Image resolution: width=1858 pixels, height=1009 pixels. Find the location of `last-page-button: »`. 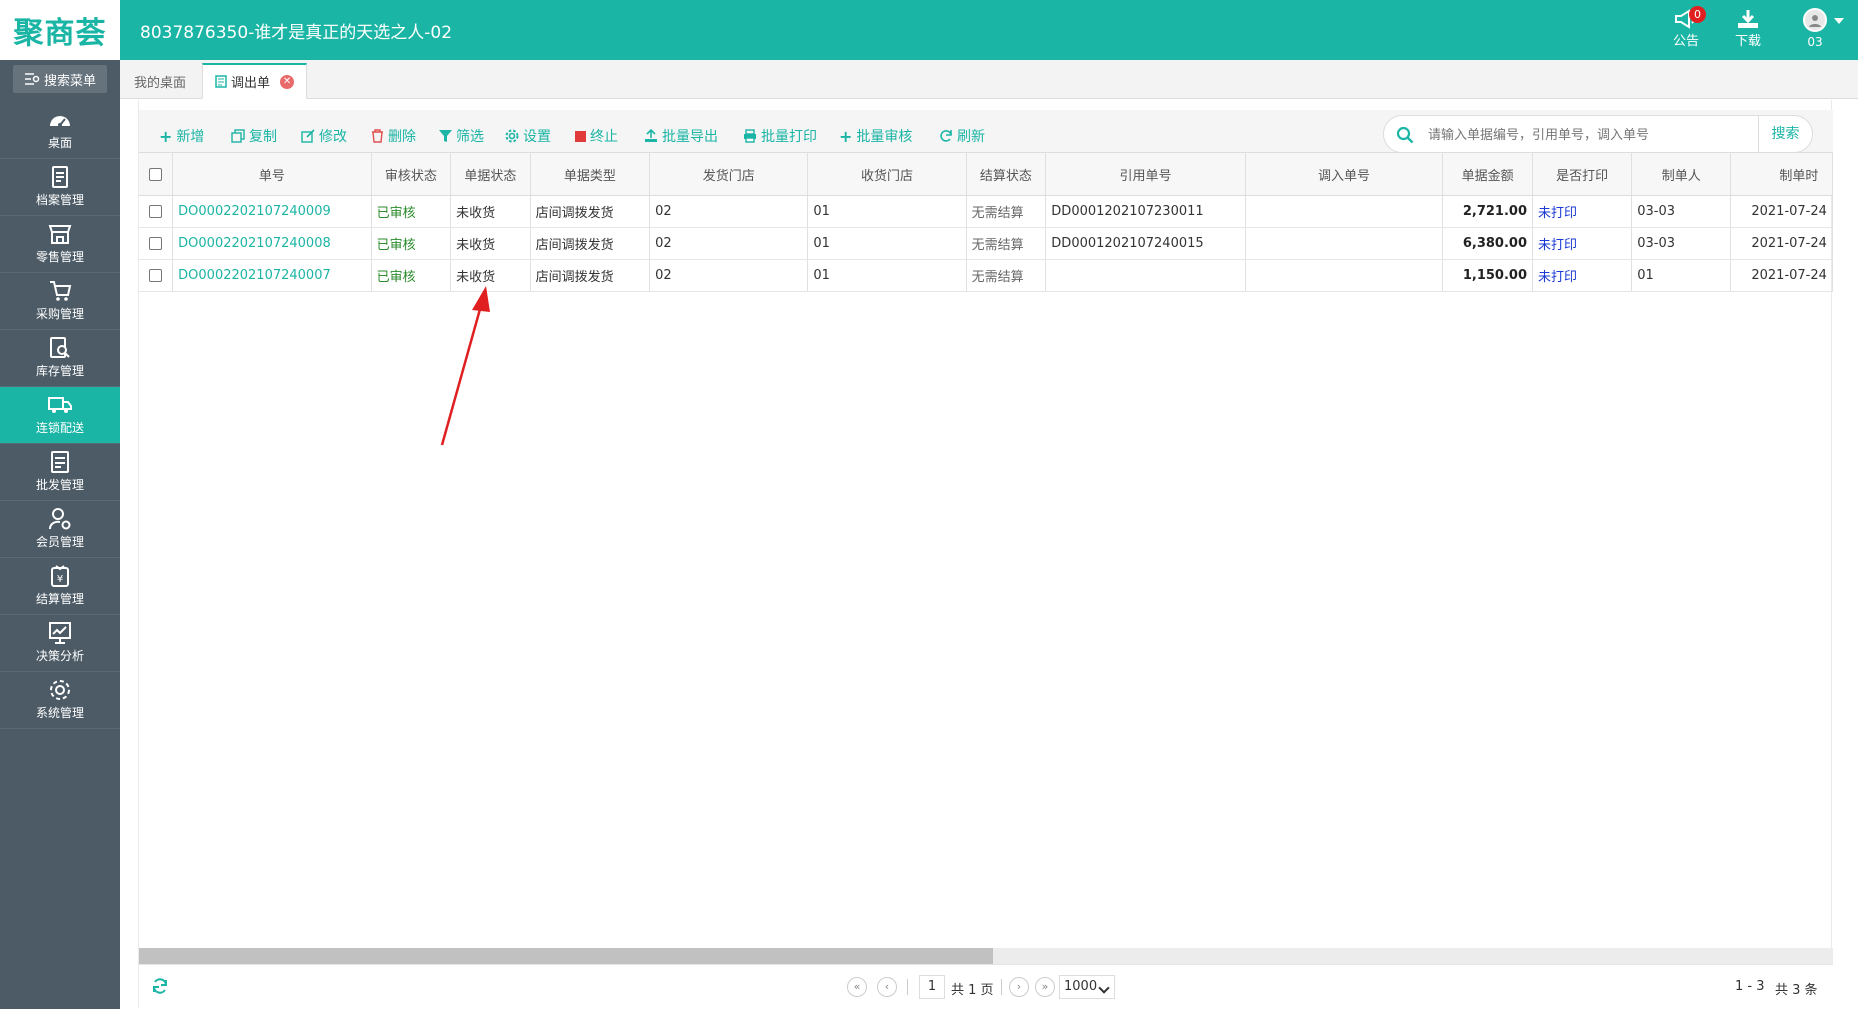

last-page-button: » is located at coordinates (1045, 987).